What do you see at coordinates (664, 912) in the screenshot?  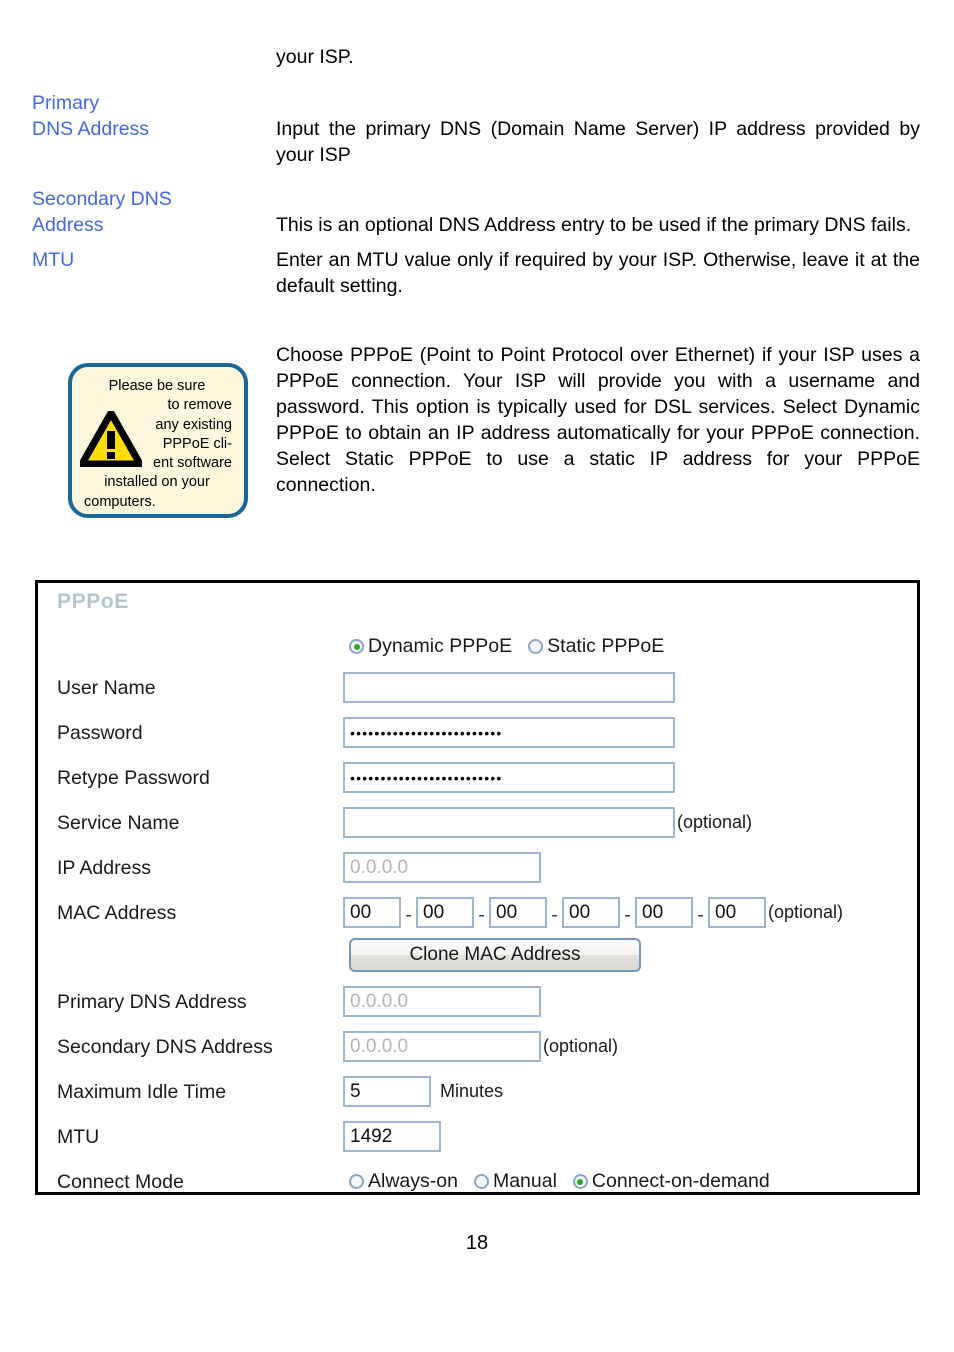 I see `mac-octet-5: 00` at bounding box center [664, 912].